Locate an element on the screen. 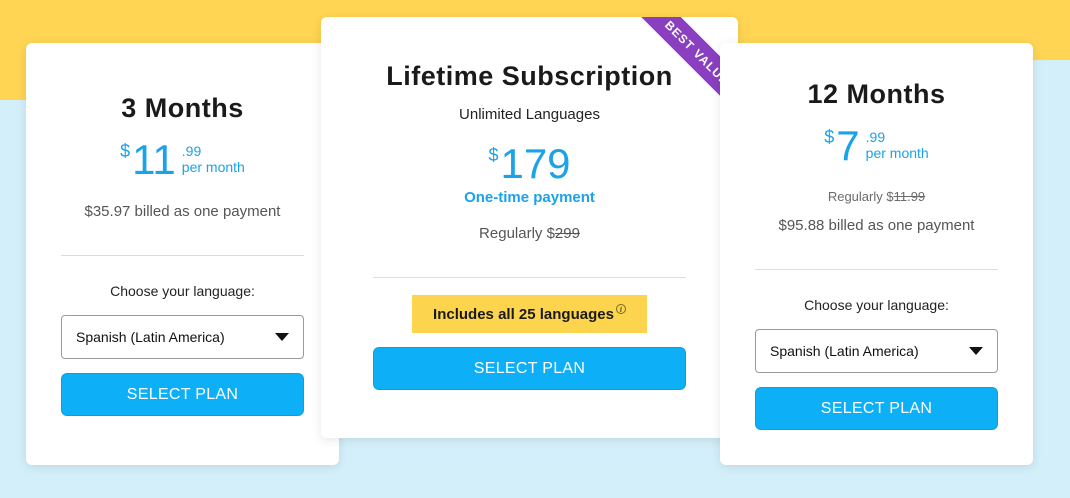 The image size is (1070, 498). includes-languages-badge: Includes all 25 languages i is located at coordinates (529, 314).